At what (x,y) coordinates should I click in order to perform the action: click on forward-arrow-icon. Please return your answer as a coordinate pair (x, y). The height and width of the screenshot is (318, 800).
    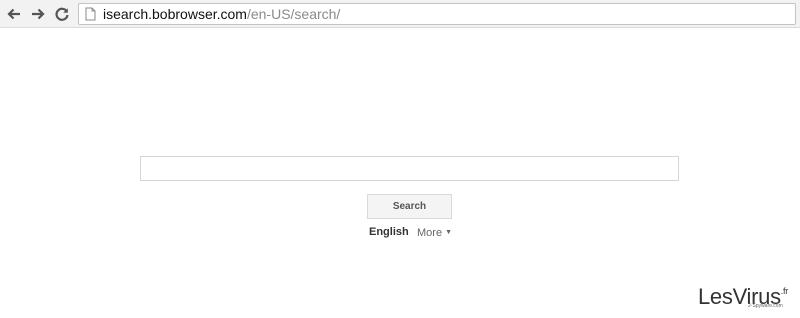
    Looking at the image, I should click on (38, 14).